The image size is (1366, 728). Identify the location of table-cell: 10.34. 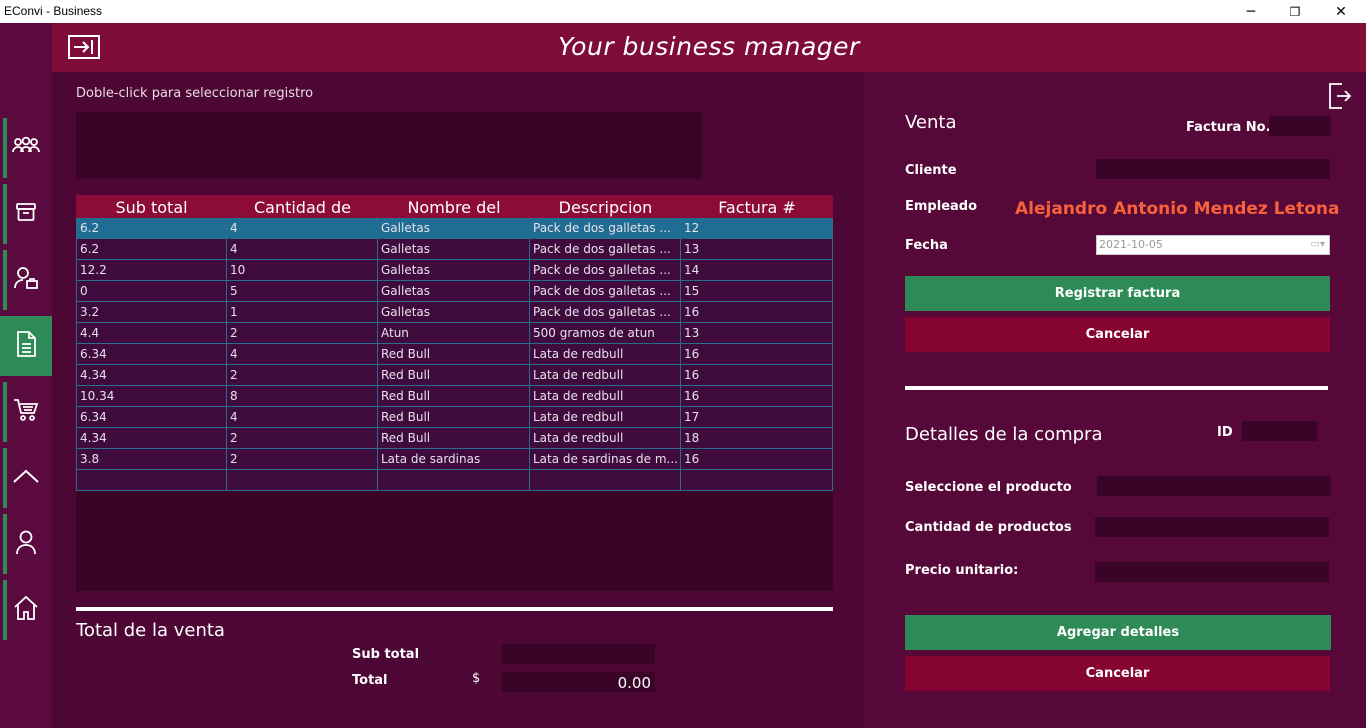
(151, 396).